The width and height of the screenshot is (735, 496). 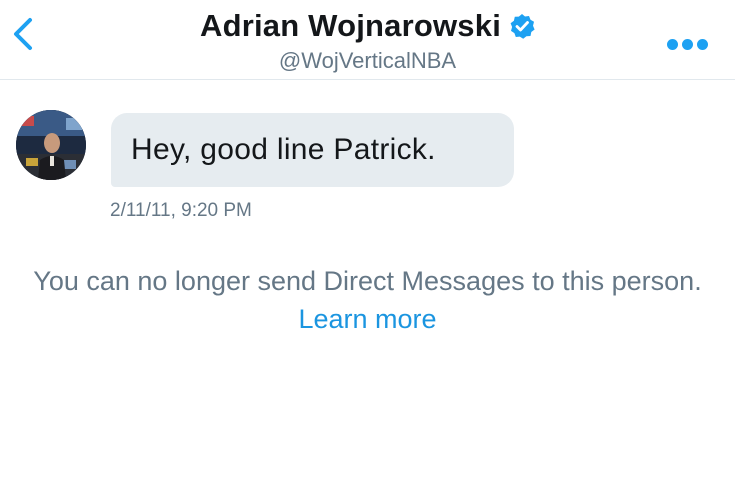 What do you see at coordinates (367, 319) in the screenshot?
I see `learn-more-link: Learn more` at bounding box center [367, 319].